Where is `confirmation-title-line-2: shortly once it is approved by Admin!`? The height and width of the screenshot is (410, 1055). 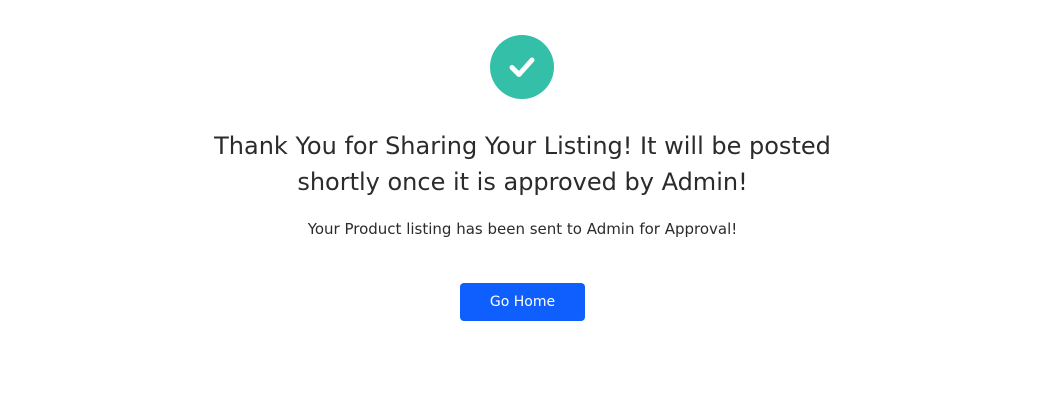 confirmation-title-line-2: shortly once it is approved by Admin! is located at coordinates (522, 182).